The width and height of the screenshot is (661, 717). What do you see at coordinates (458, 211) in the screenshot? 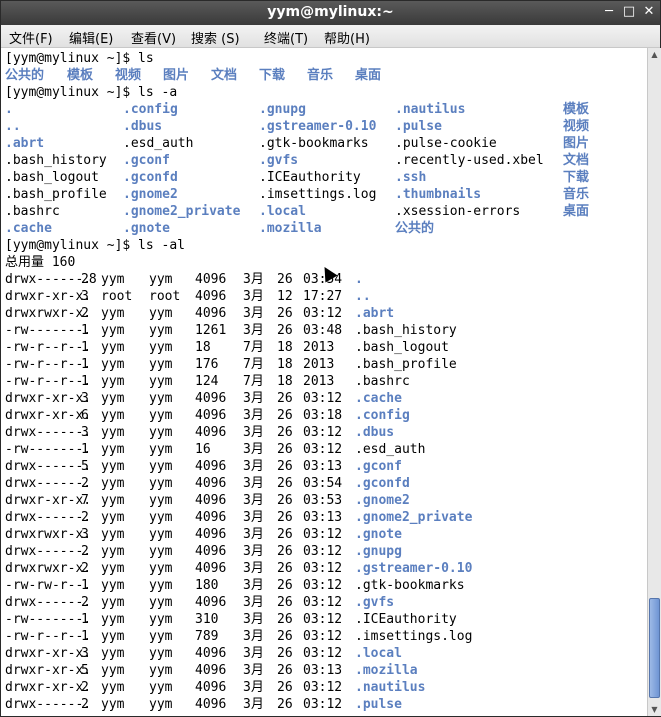
I see `ls-a-item: .xsession-errors` at bounding box center [458, 211].